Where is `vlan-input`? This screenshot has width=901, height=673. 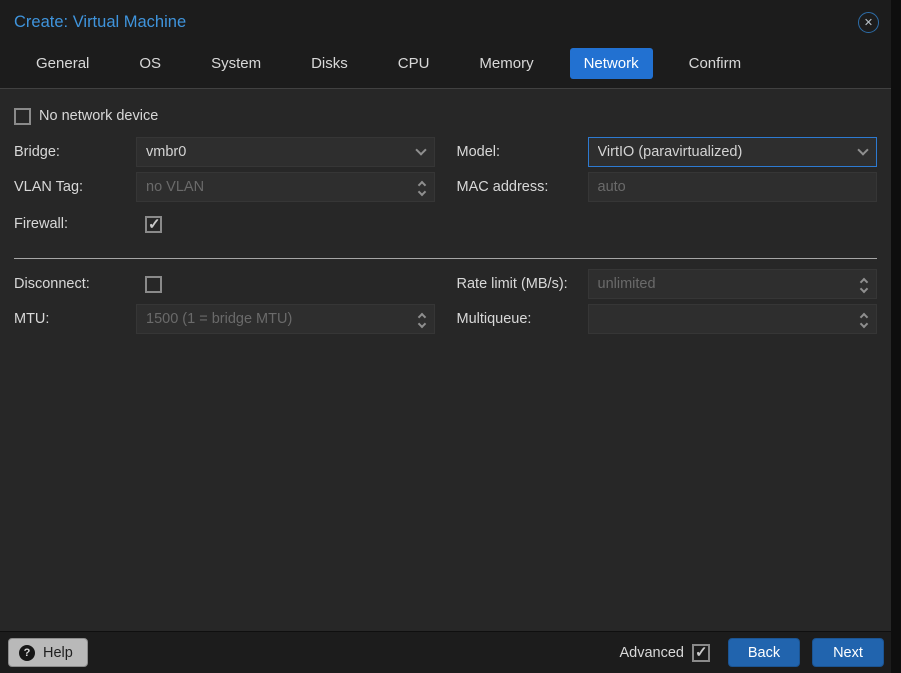
vlan-input is located at coordinates (285, 187).